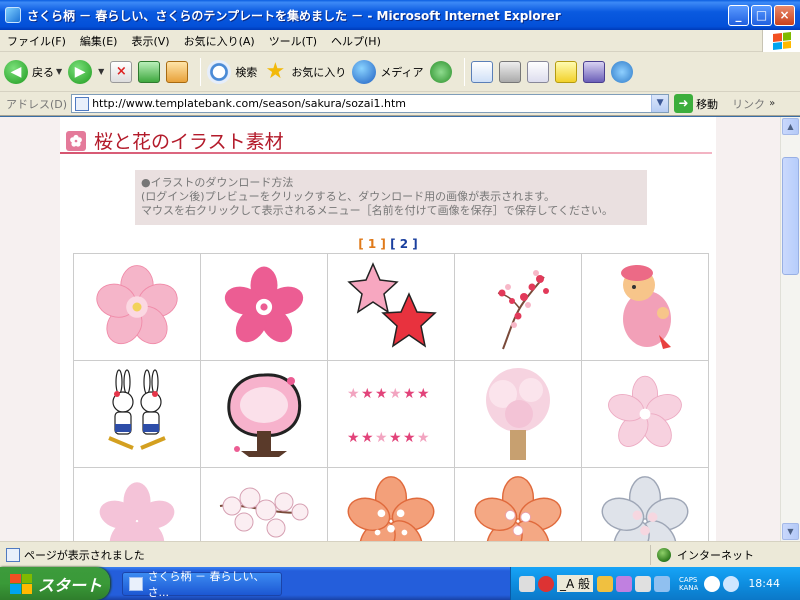 The height and width of the screenshot is (600, 800). Describe the element at coordinates (149, 71) in the screenshot. I see `refresh-icon` at that location.